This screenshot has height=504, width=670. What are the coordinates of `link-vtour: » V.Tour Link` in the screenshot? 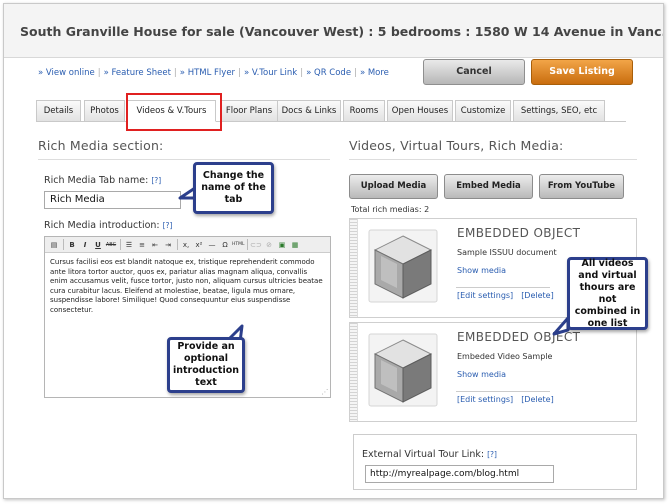 It's located at (270, 73).